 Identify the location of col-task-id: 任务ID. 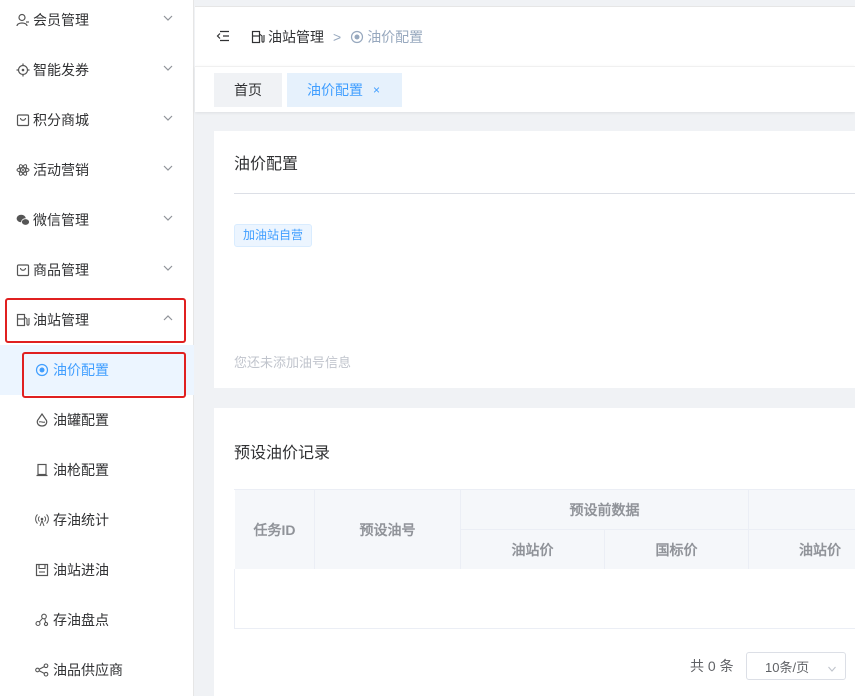
(275, 530).